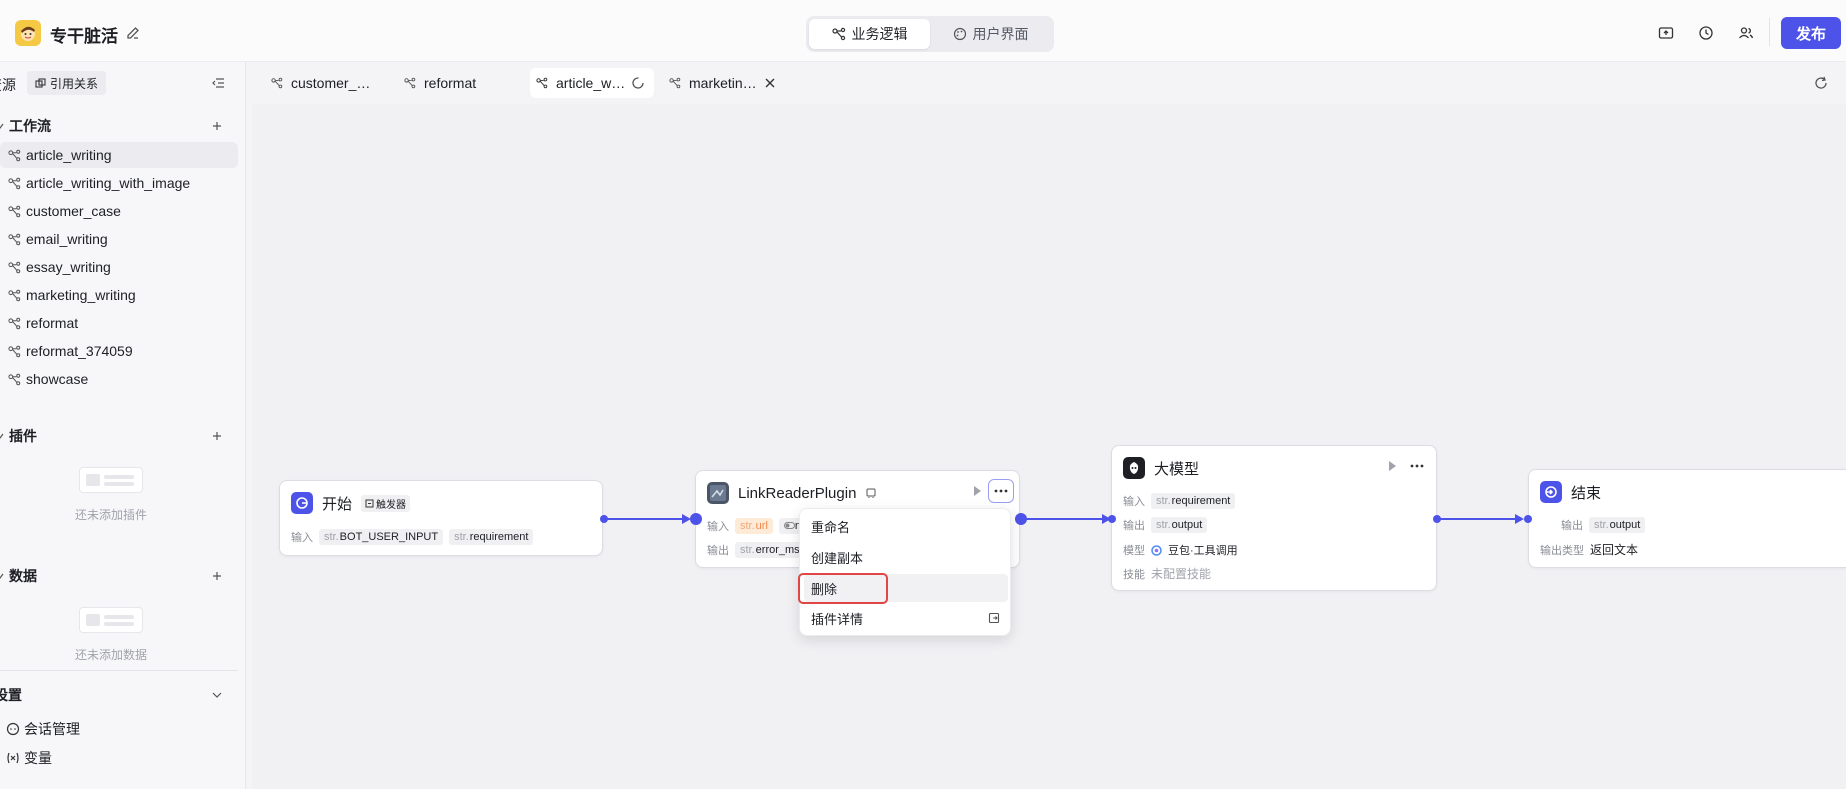 The image size is (1846, 789). What do you see at coordinates (1617, 525) in the screenshot?
I see `output-chip: str.output` at bounding box center [1617, 525].